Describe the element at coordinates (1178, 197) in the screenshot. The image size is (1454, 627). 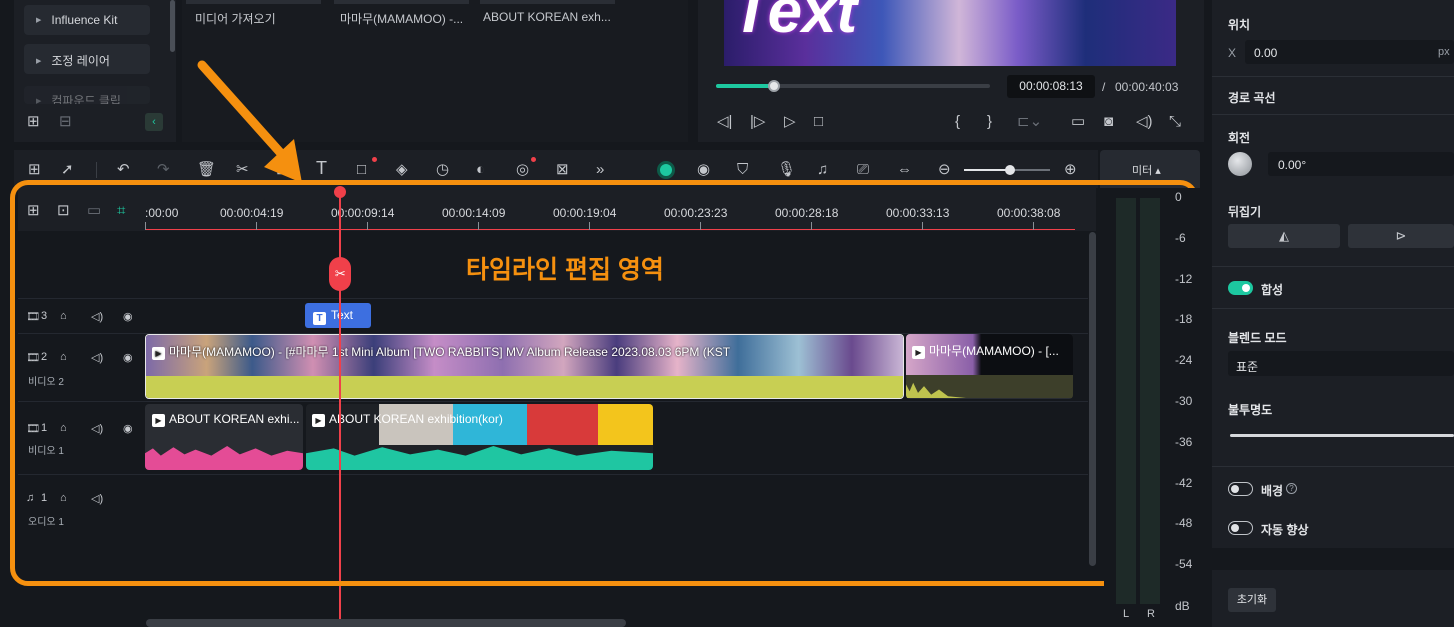
I see `meter-scale-label: 0` at that location.